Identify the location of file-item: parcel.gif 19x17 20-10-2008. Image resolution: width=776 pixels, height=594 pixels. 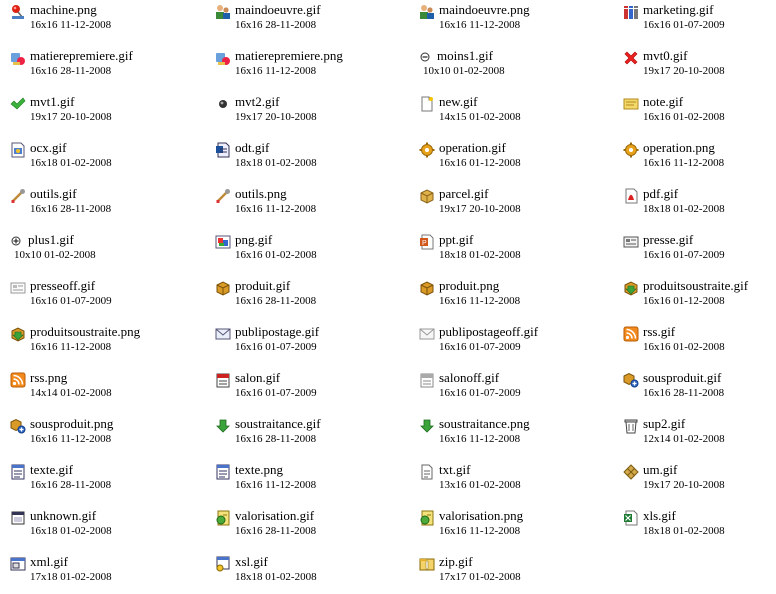
(504, 207).